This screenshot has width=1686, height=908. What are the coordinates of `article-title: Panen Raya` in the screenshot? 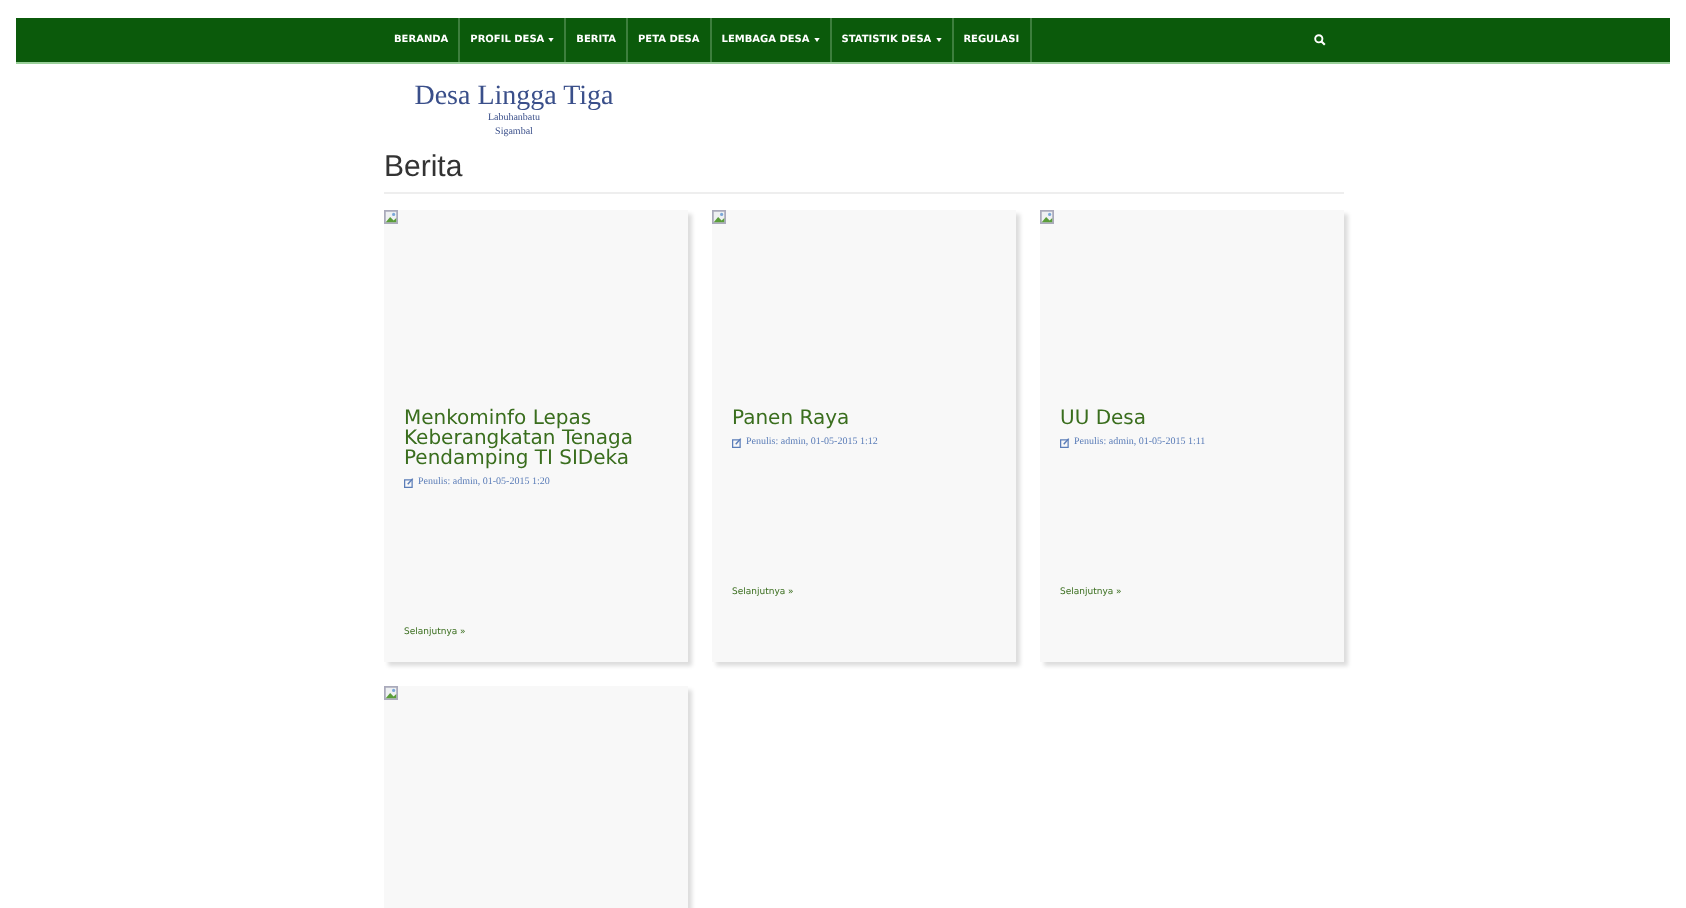 It's located at (791, 420).